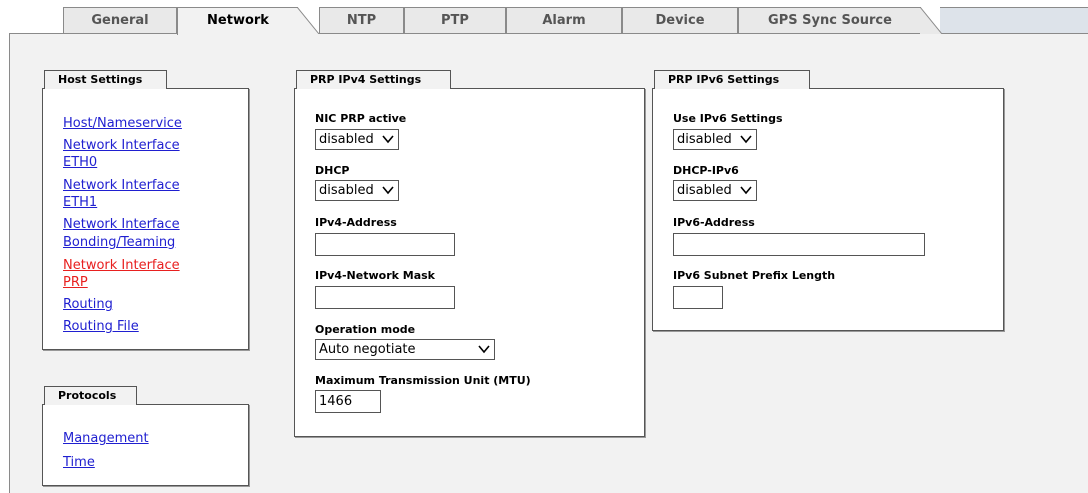 The width and height of the screenshot is (1088, 493). Describe the element at coordinates (80, 162) in the screenshot. I see `link-network-interface-eth0-line2: ETH0` at that location.